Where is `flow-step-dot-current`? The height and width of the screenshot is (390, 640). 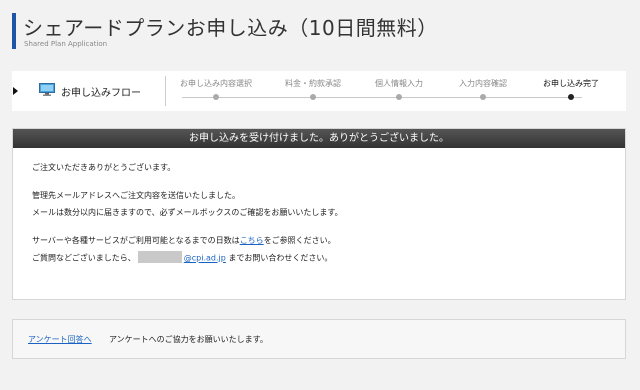
flow-step-dot-current is located at coordinates (571, 97).